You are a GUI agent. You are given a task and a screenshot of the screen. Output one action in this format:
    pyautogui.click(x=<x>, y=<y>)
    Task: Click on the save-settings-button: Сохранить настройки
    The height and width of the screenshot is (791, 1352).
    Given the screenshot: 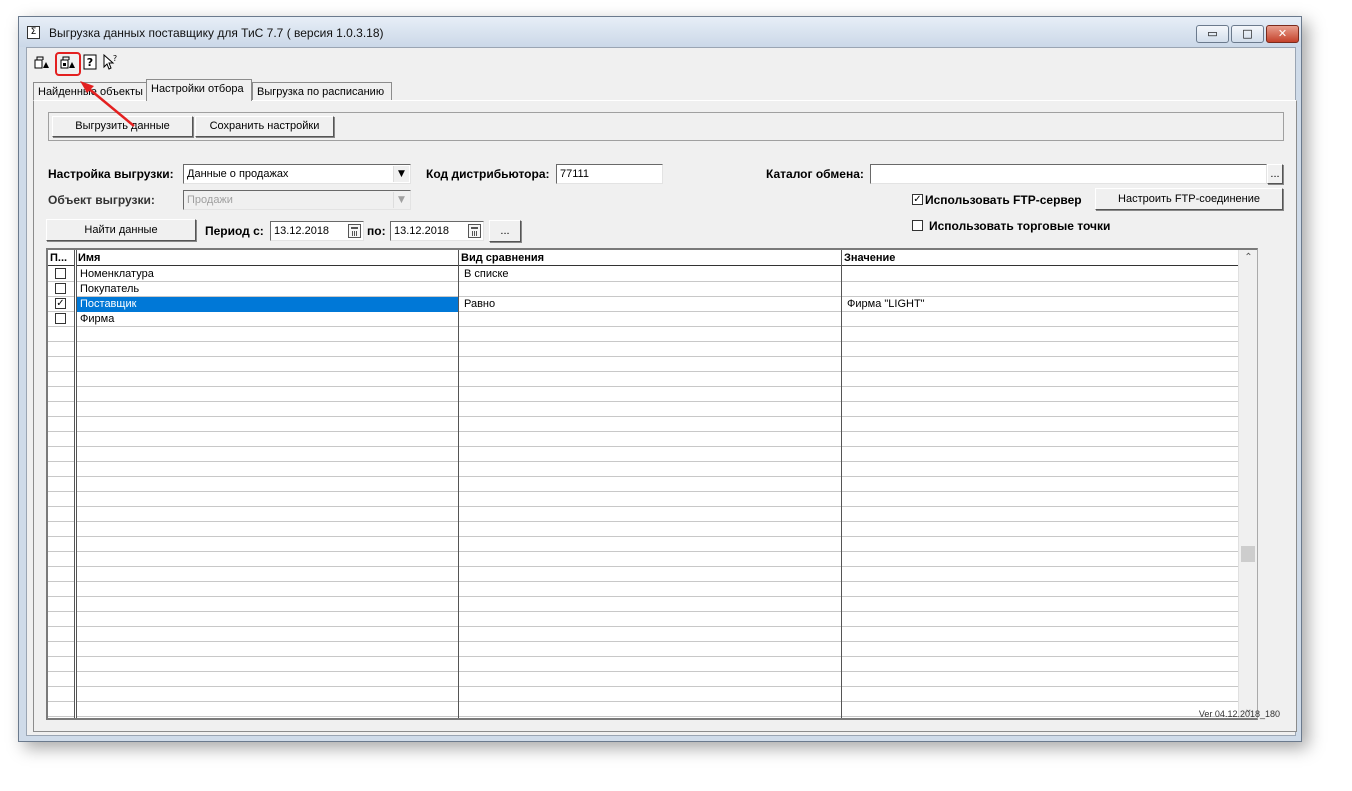 What is the action you would take?
    pyautogui.click(x=264, y=126)
    